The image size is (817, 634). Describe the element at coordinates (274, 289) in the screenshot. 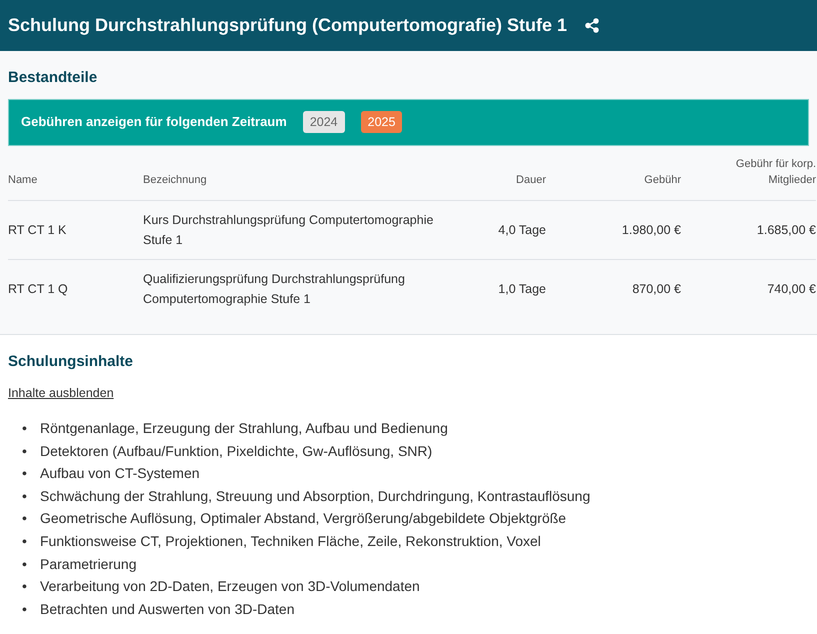

I see `table-cell-text: Qualifizierungsprüfung Durchstrahlungsprüfung Computertomographie Stufe 1` at that location.